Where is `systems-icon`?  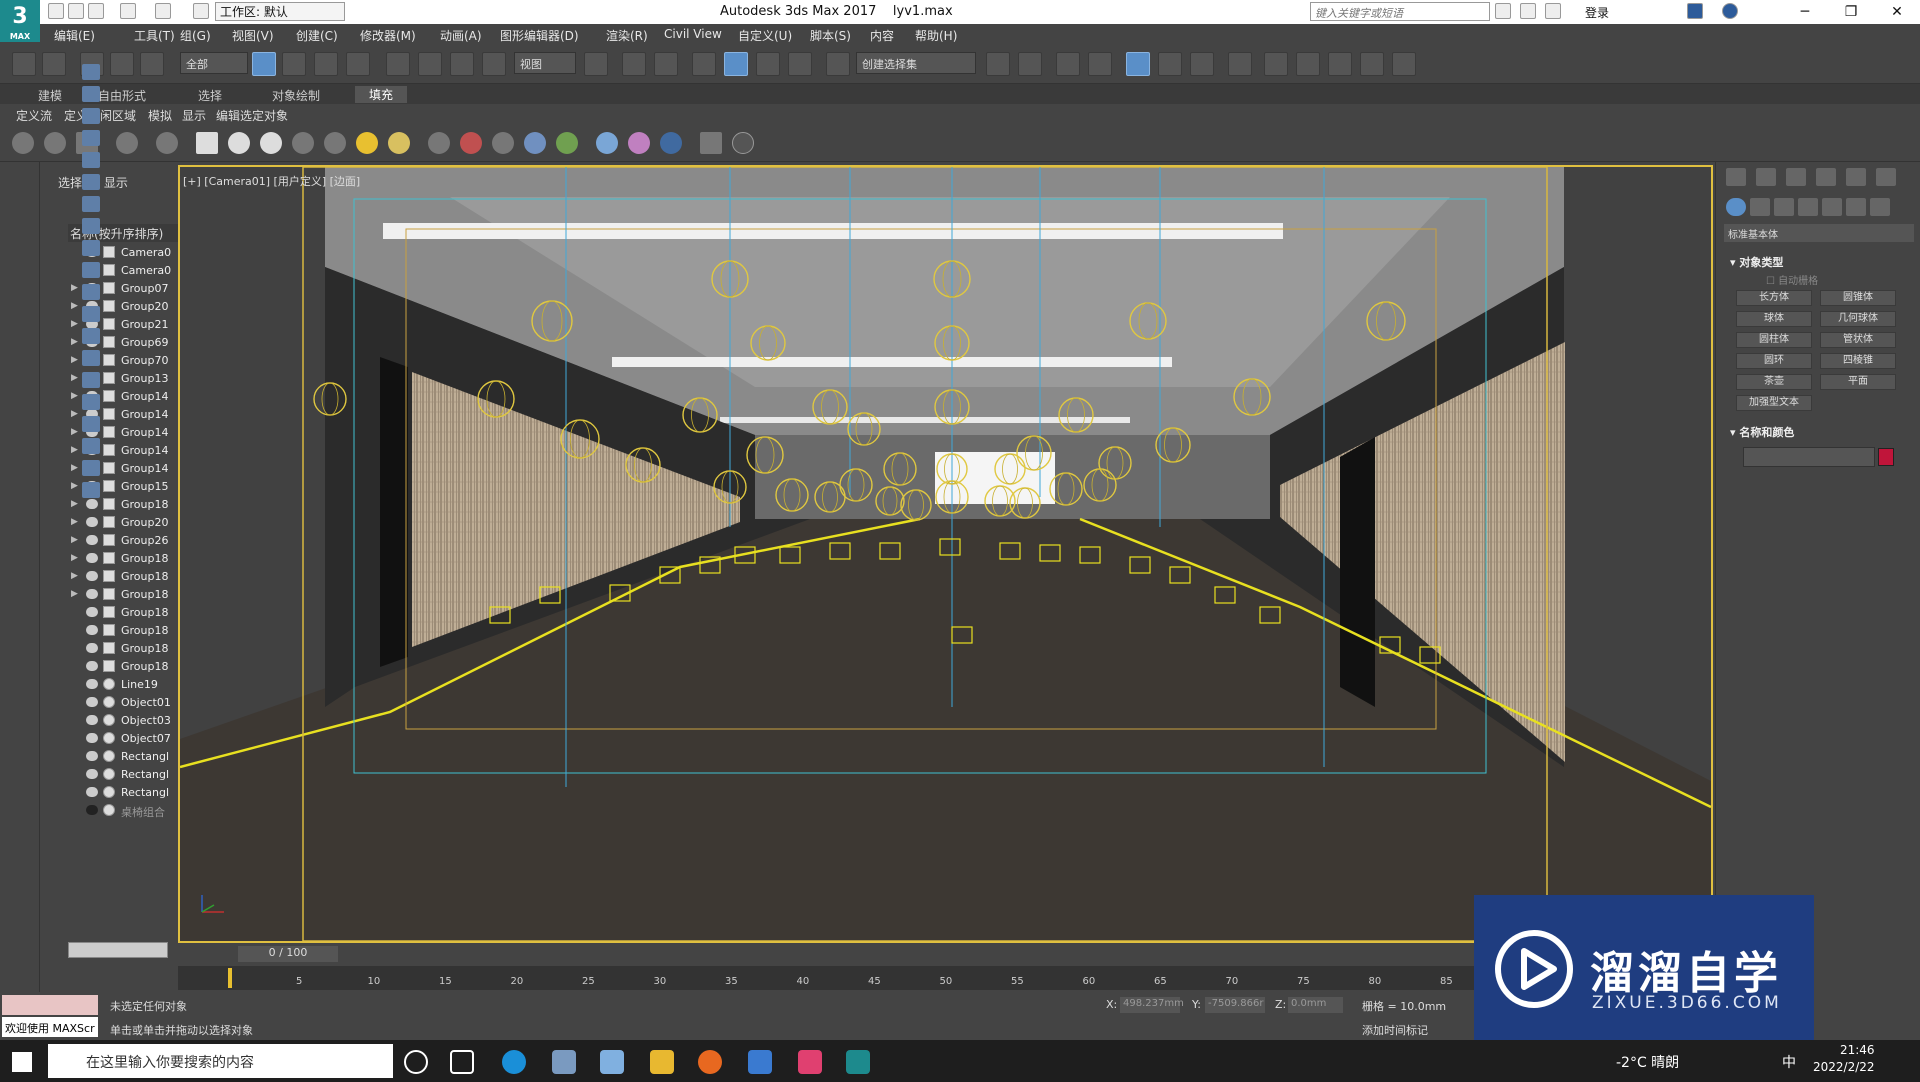 systems-icon is located at coordinates (1880, 207).